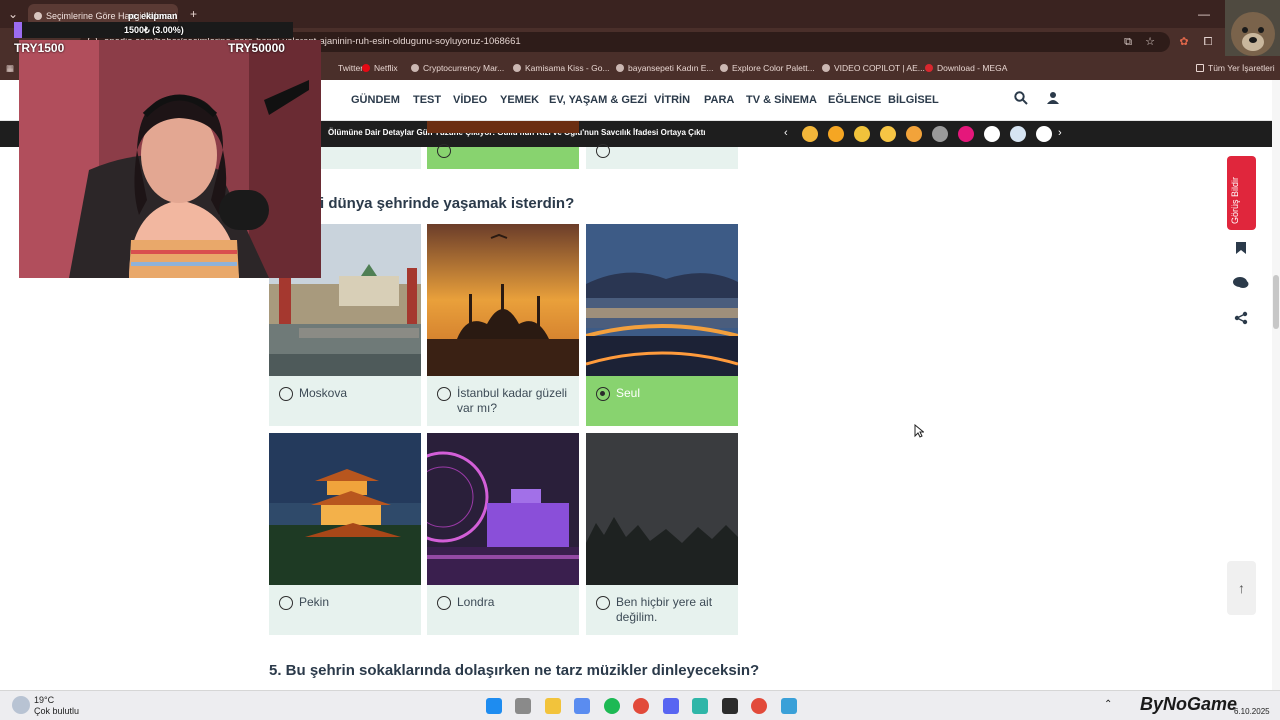  What do you see at coordinates (914, 134) in the screenshot?
I see `wow-emoji-icon` at bounding box center [914, 134].